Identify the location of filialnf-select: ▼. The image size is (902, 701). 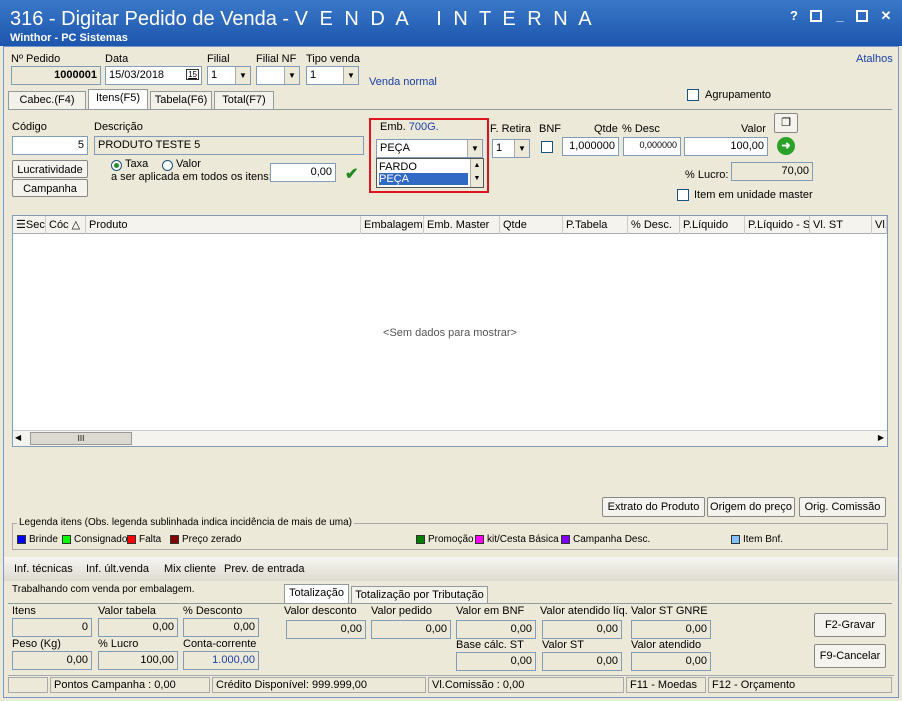
(278, 75).